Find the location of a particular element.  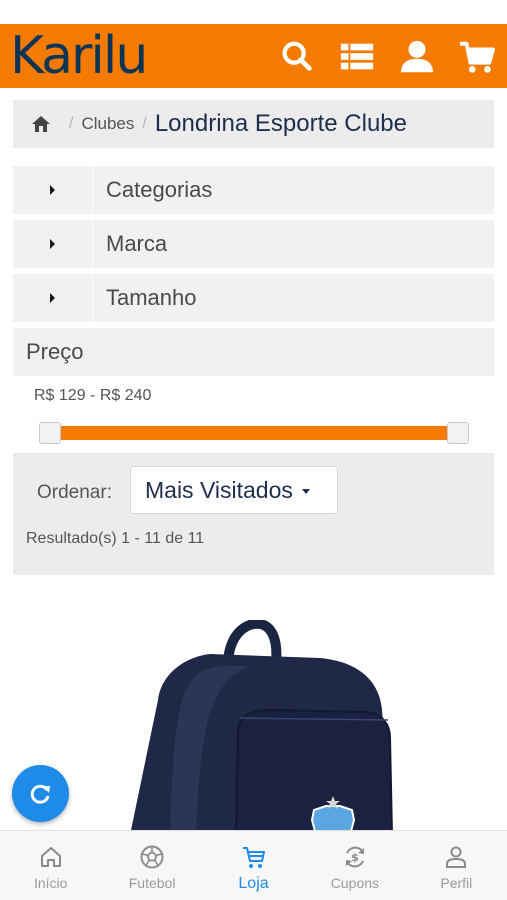

results-count: Resultado(s) 1 - 11 de 11 is located at coordinates (115, 538).